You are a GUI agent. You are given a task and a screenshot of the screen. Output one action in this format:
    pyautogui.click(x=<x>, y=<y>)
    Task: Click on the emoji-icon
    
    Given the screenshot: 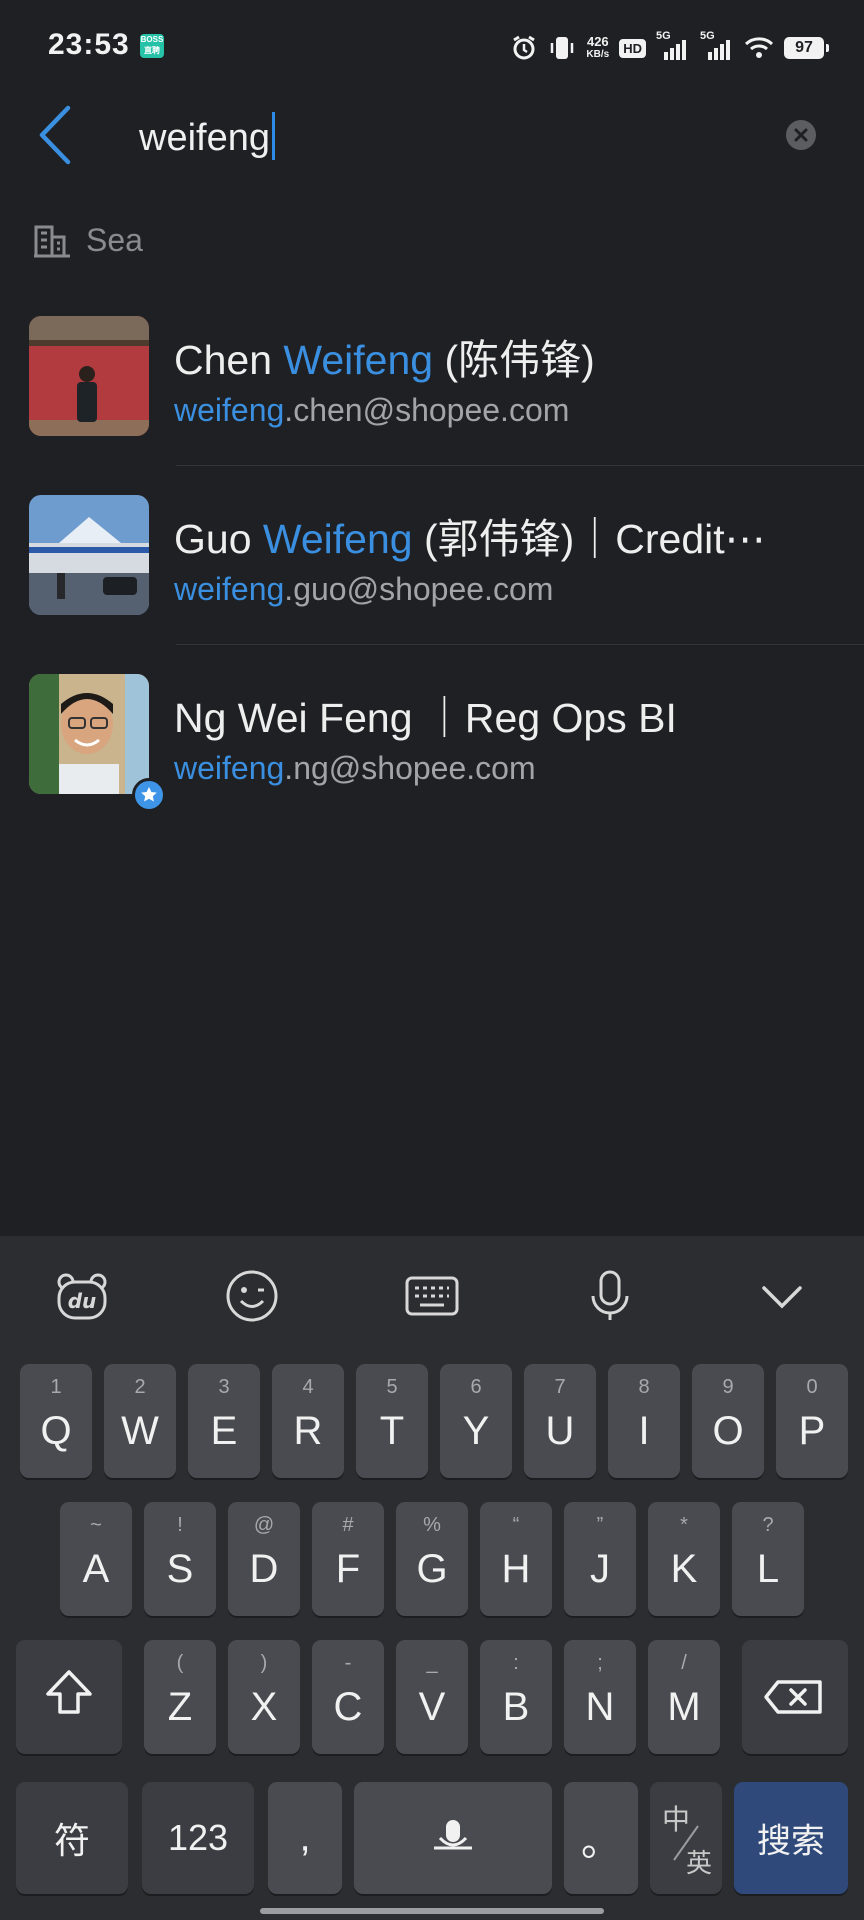 What is the action you would take?
    pyautogui.click(x=252, y=1296)
    